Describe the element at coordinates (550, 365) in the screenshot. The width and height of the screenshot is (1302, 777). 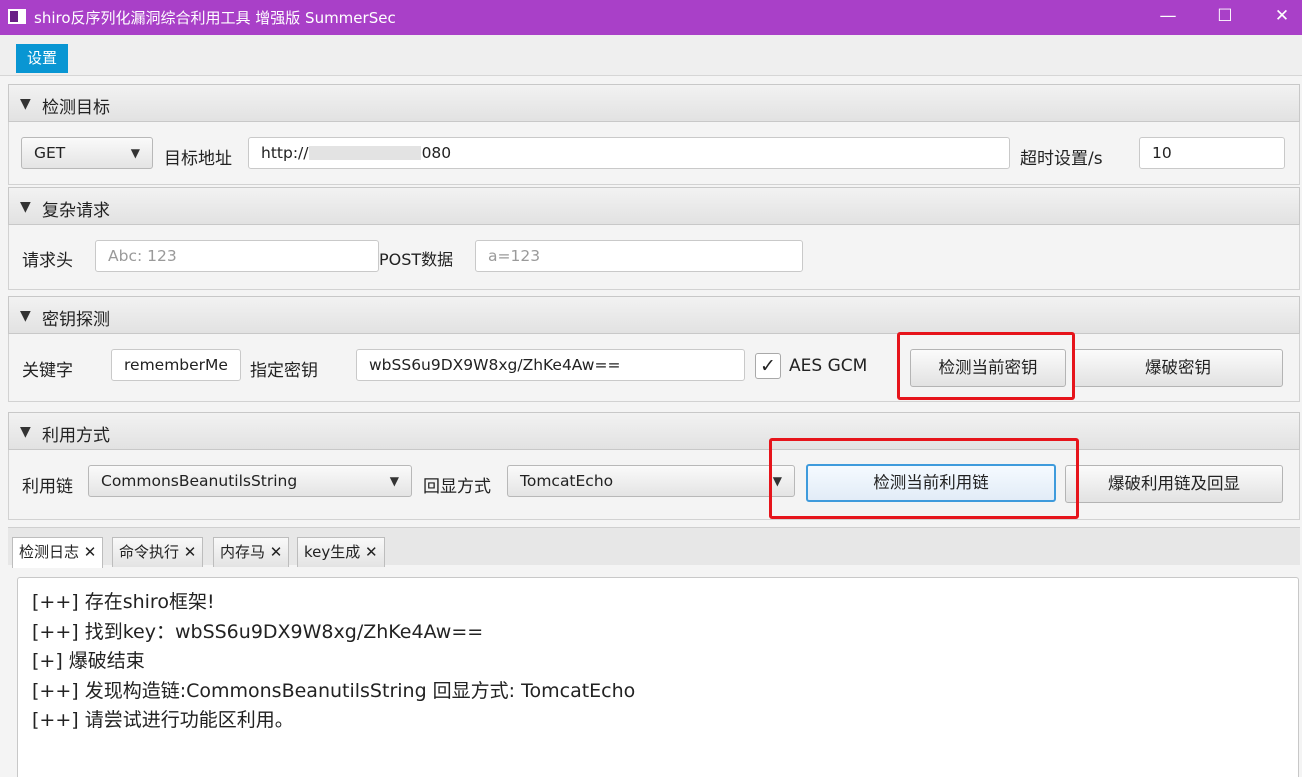
I see `key-input: wbSS6u9DX9W8xg/ZhKe4Aw==` at that location.